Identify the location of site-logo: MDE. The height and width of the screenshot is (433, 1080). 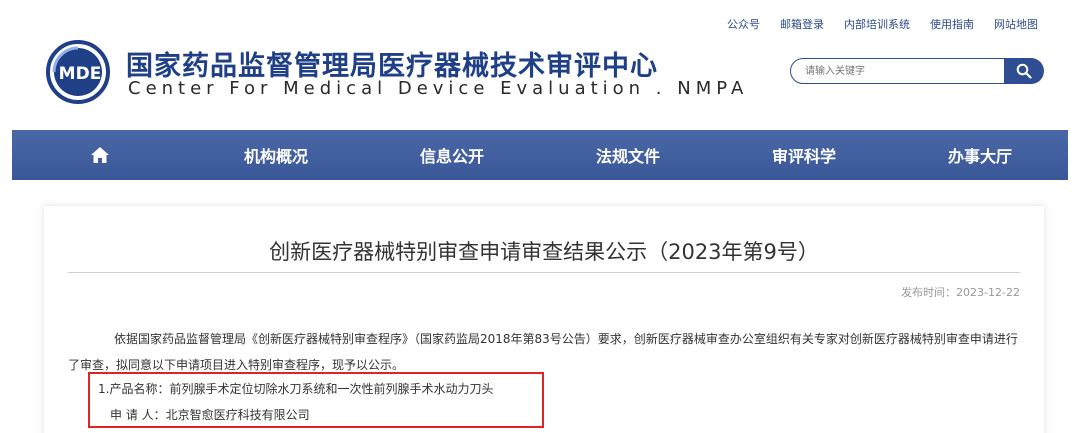
(82, 72).